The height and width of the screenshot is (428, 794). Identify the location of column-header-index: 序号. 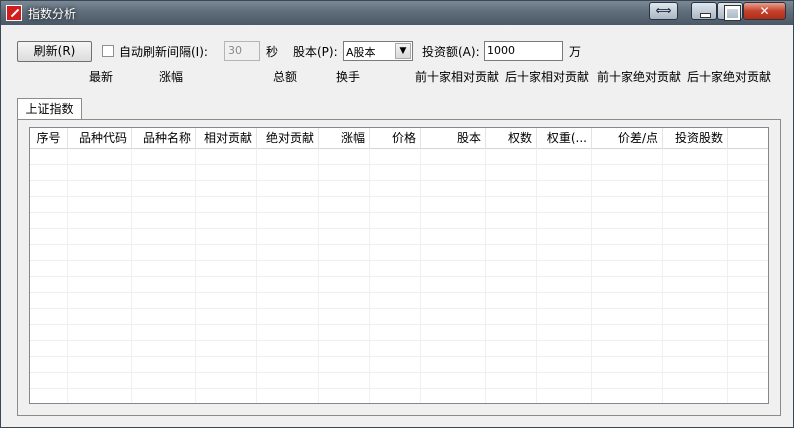
(49, 138).